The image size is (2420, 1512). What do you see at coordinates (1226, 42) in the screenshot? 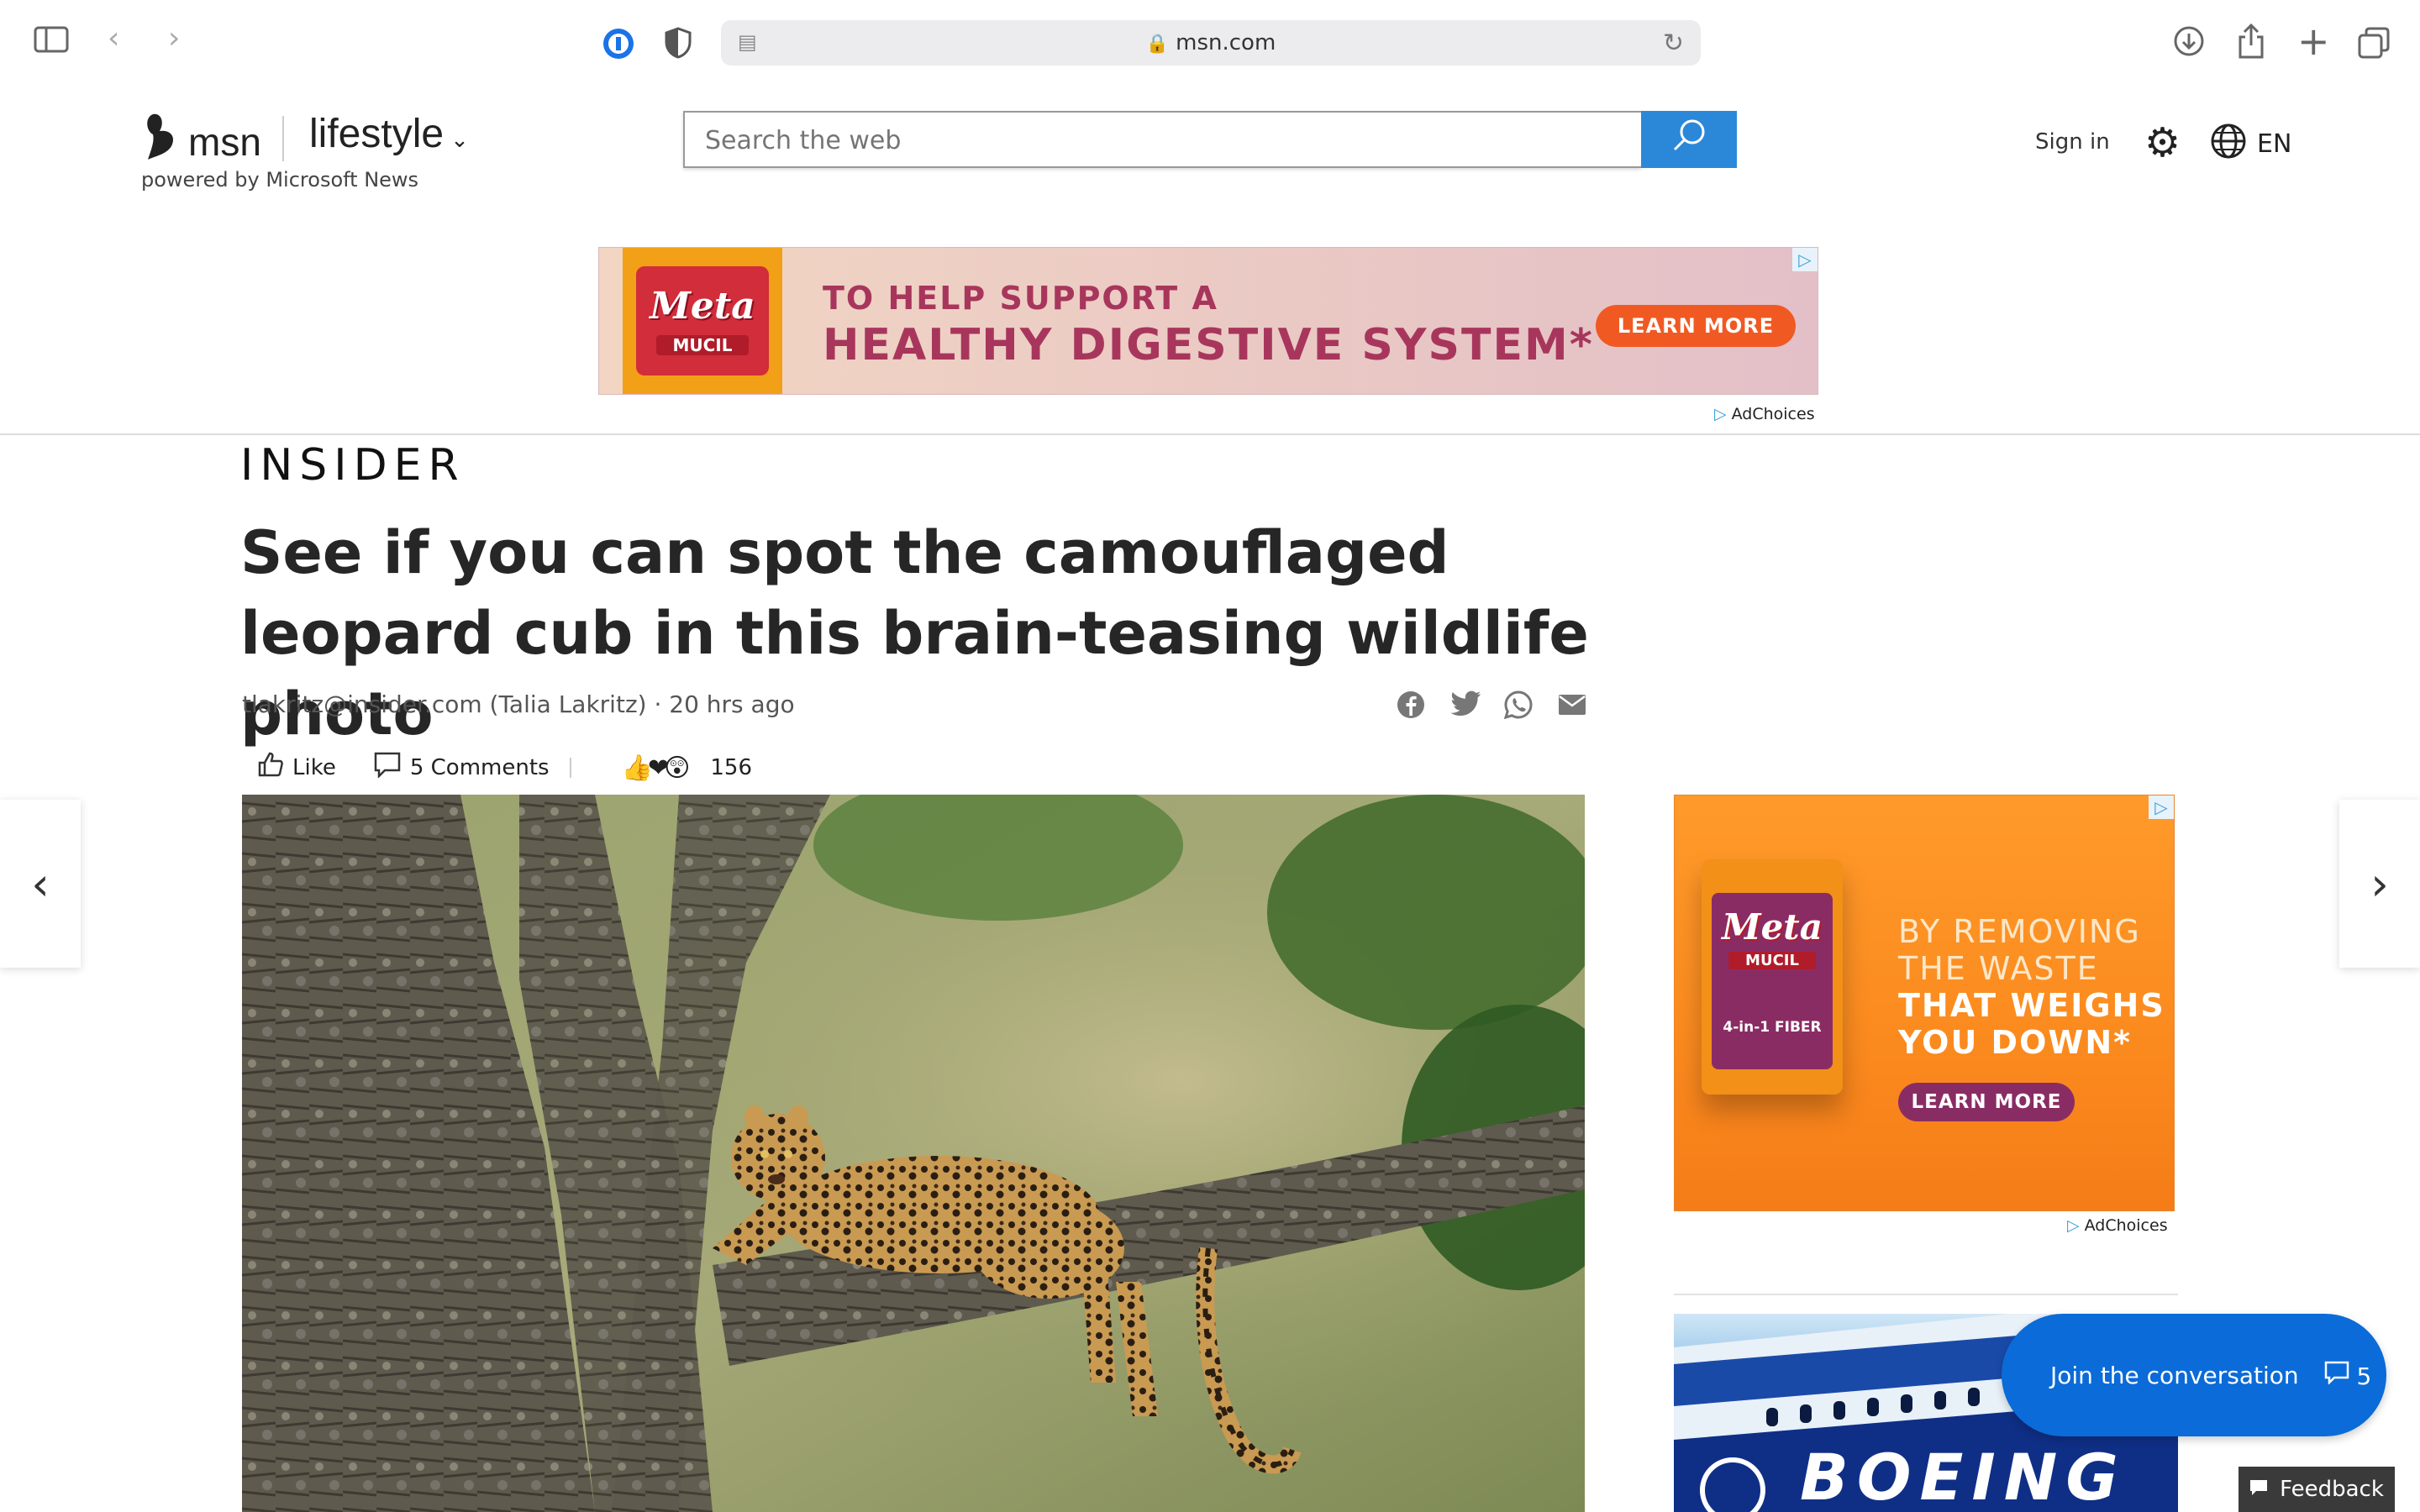
I see `url-text: msn.com` at bounding box center [1226, 42].